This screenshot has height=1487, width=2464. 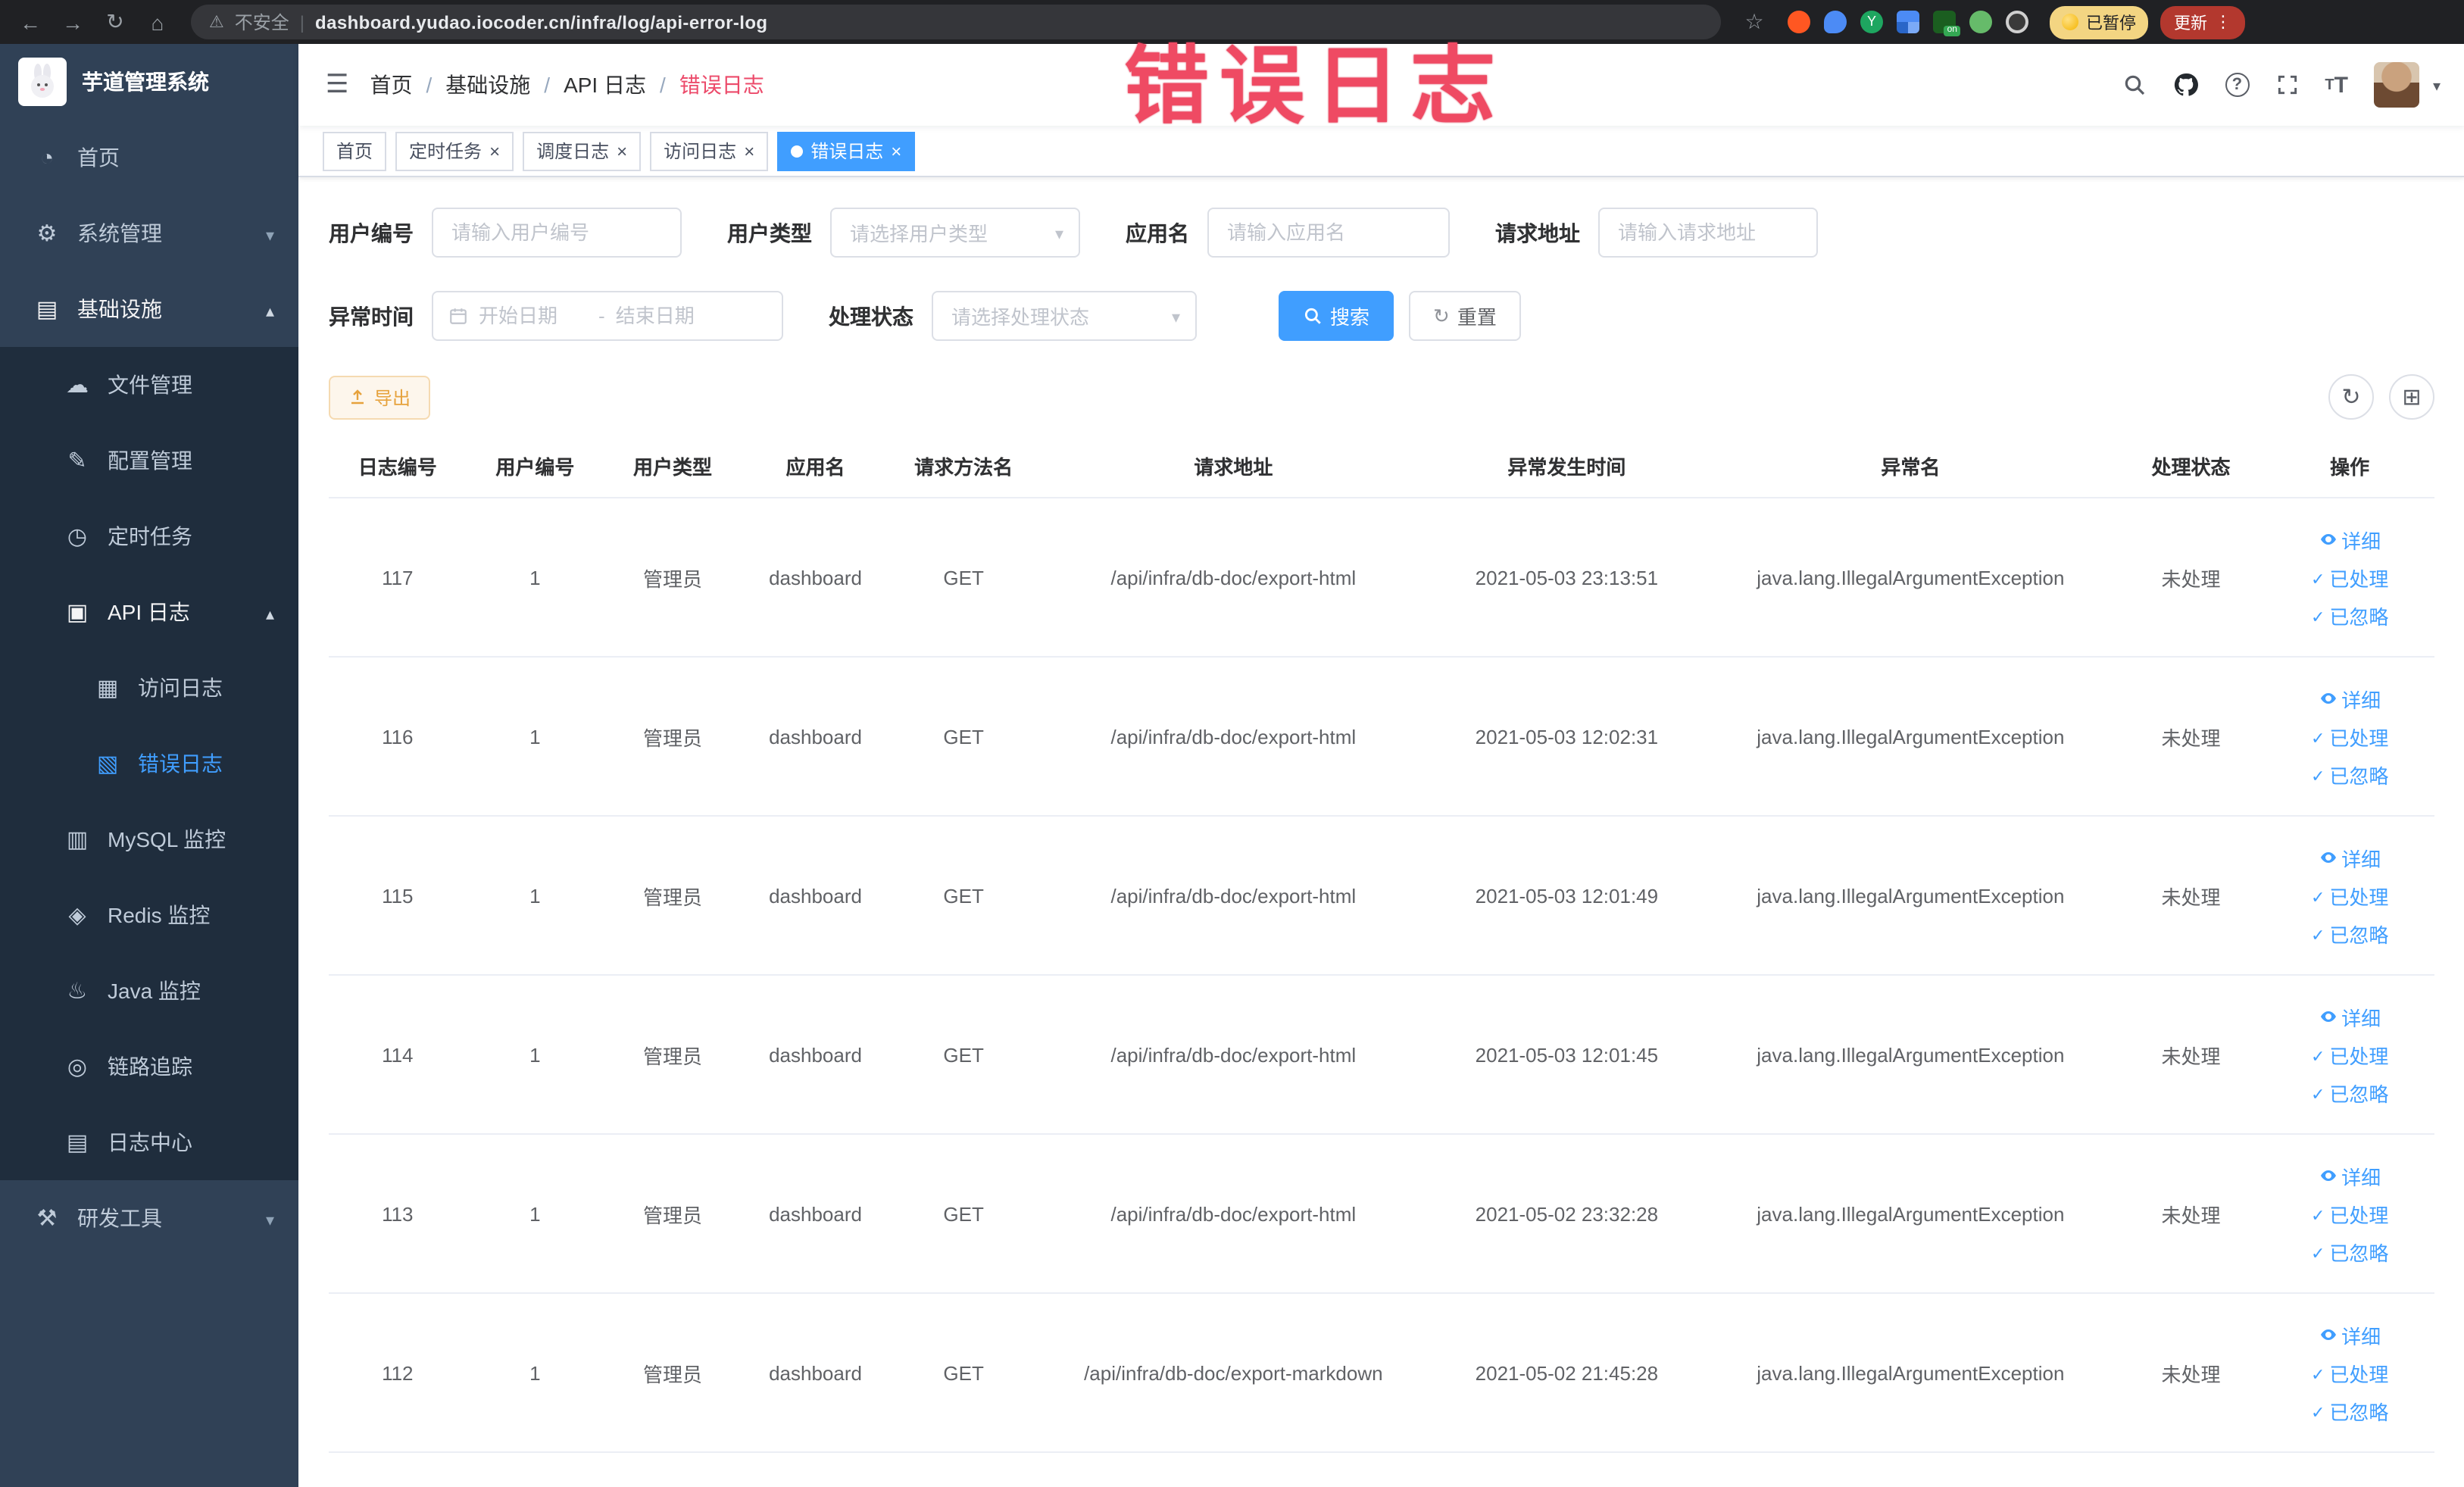 I want to click on user-id-input, so click(x=557, y=233).